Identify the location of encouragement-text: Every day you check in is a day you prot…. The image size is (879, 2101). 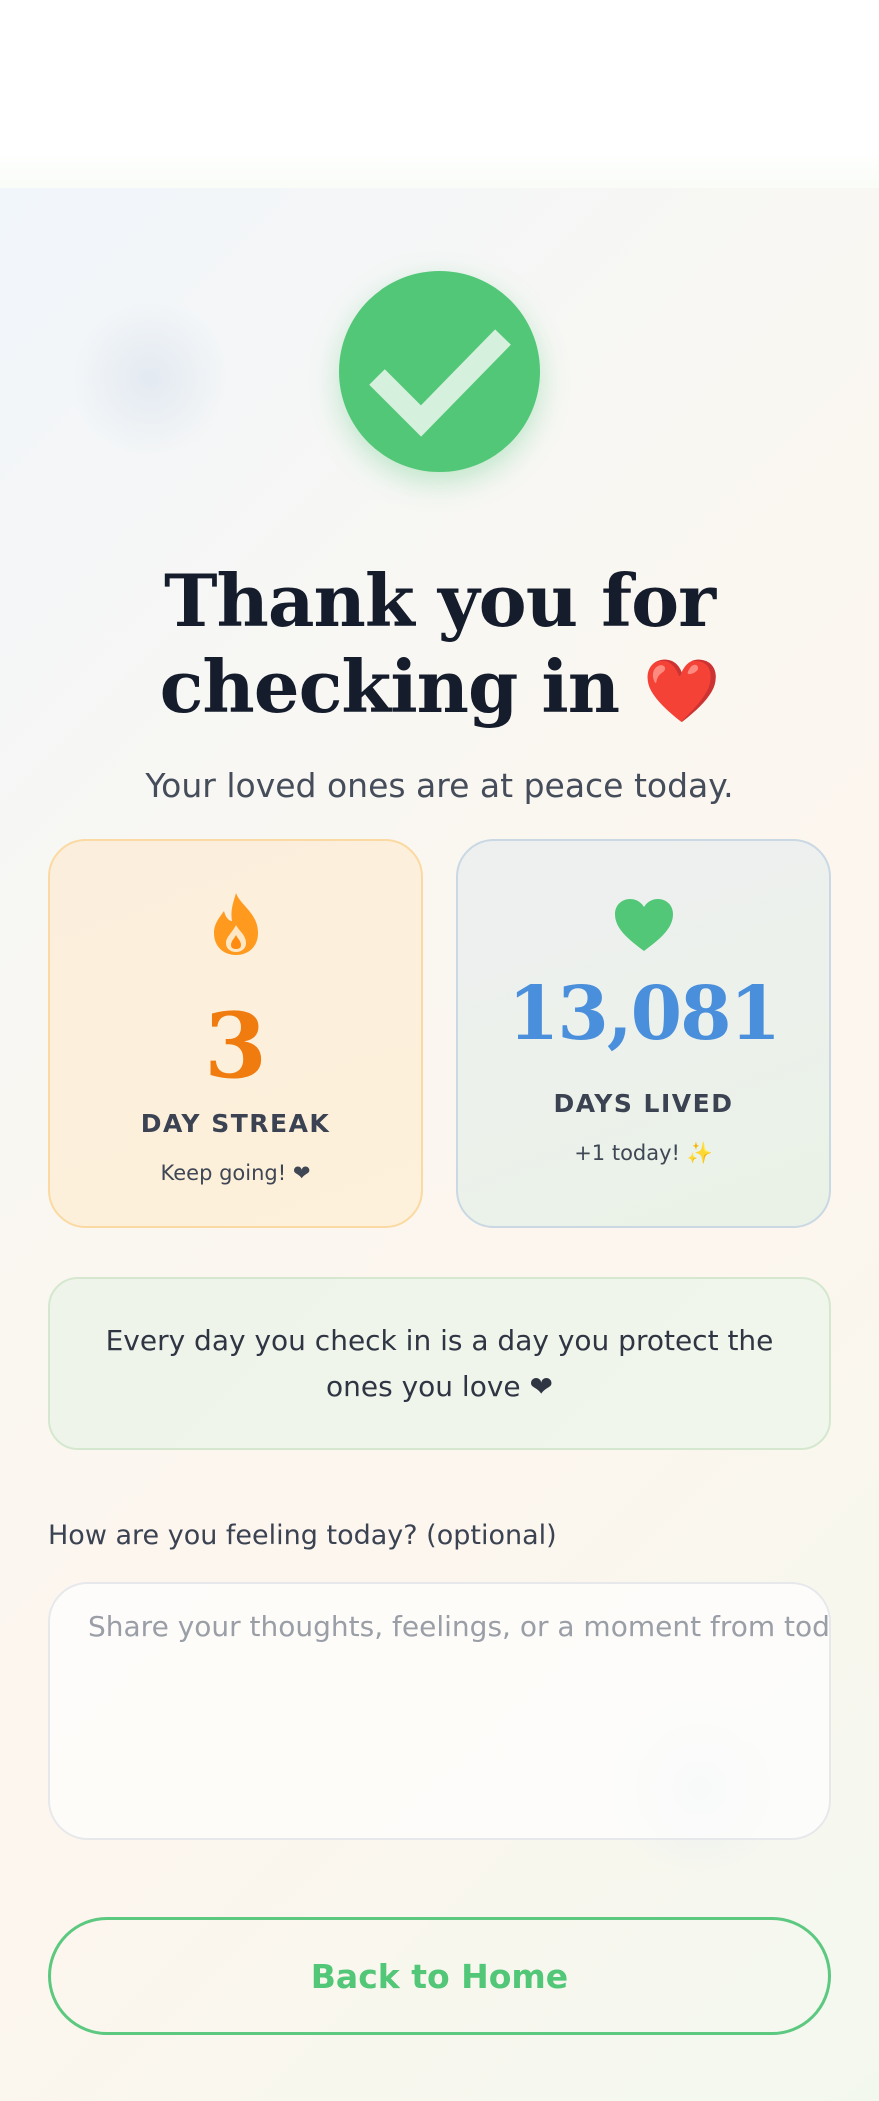
(439, 1363).